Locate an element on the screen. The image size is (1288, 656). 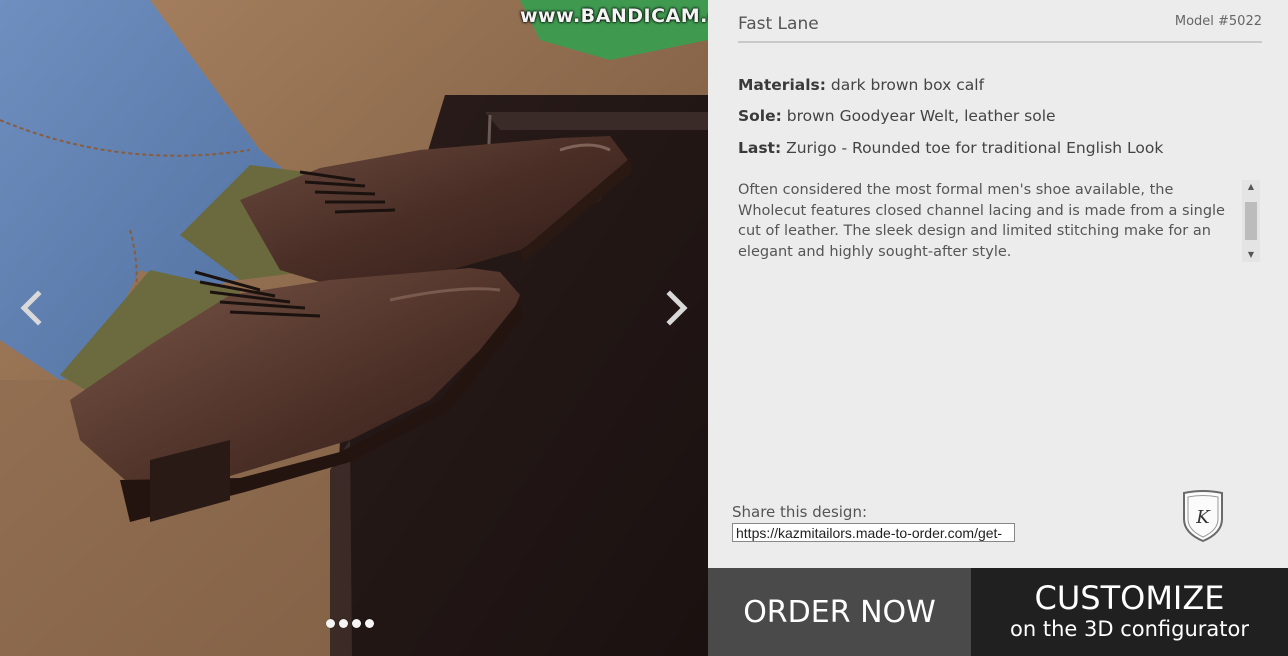
chevron-right-icon is located at coordinates (677, 308).